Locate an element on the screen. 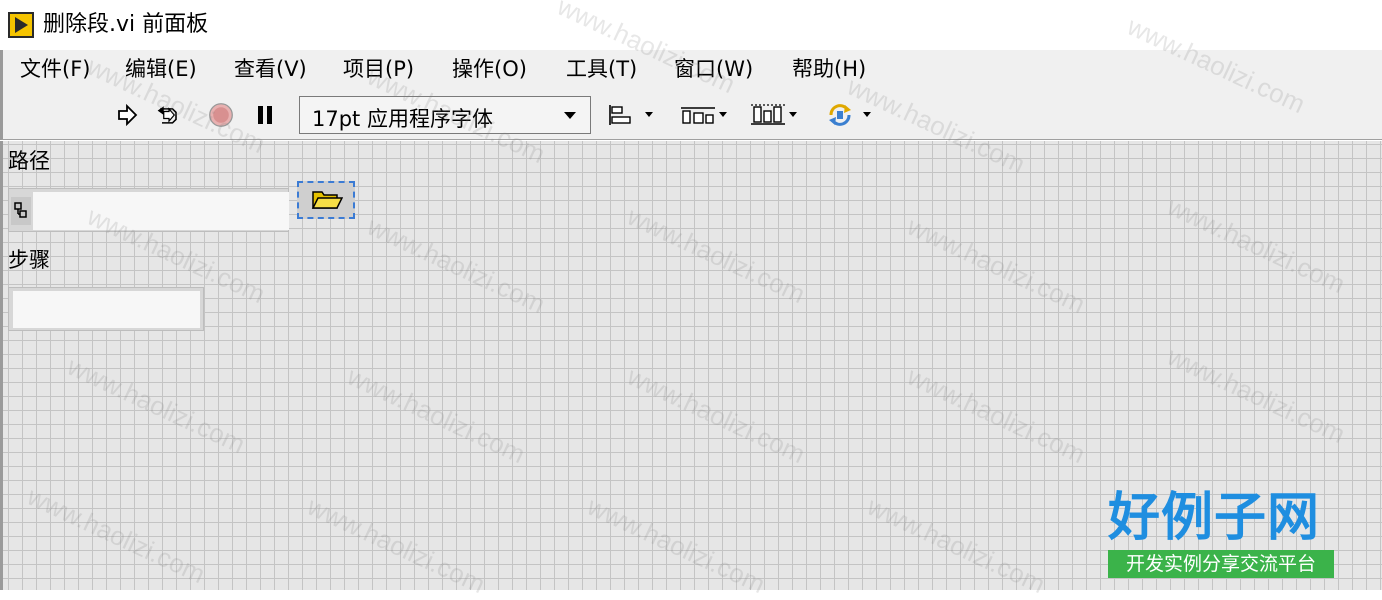 Image resolution: width=1382 pixels, height=600 pixels. path-label: 路径 is located at coordinates (29, 161).